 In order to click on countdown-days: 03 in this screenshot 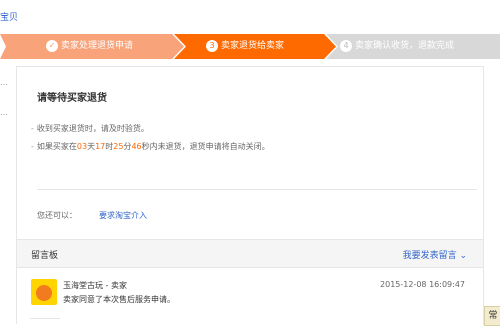, I will do `click(82, 146)`.